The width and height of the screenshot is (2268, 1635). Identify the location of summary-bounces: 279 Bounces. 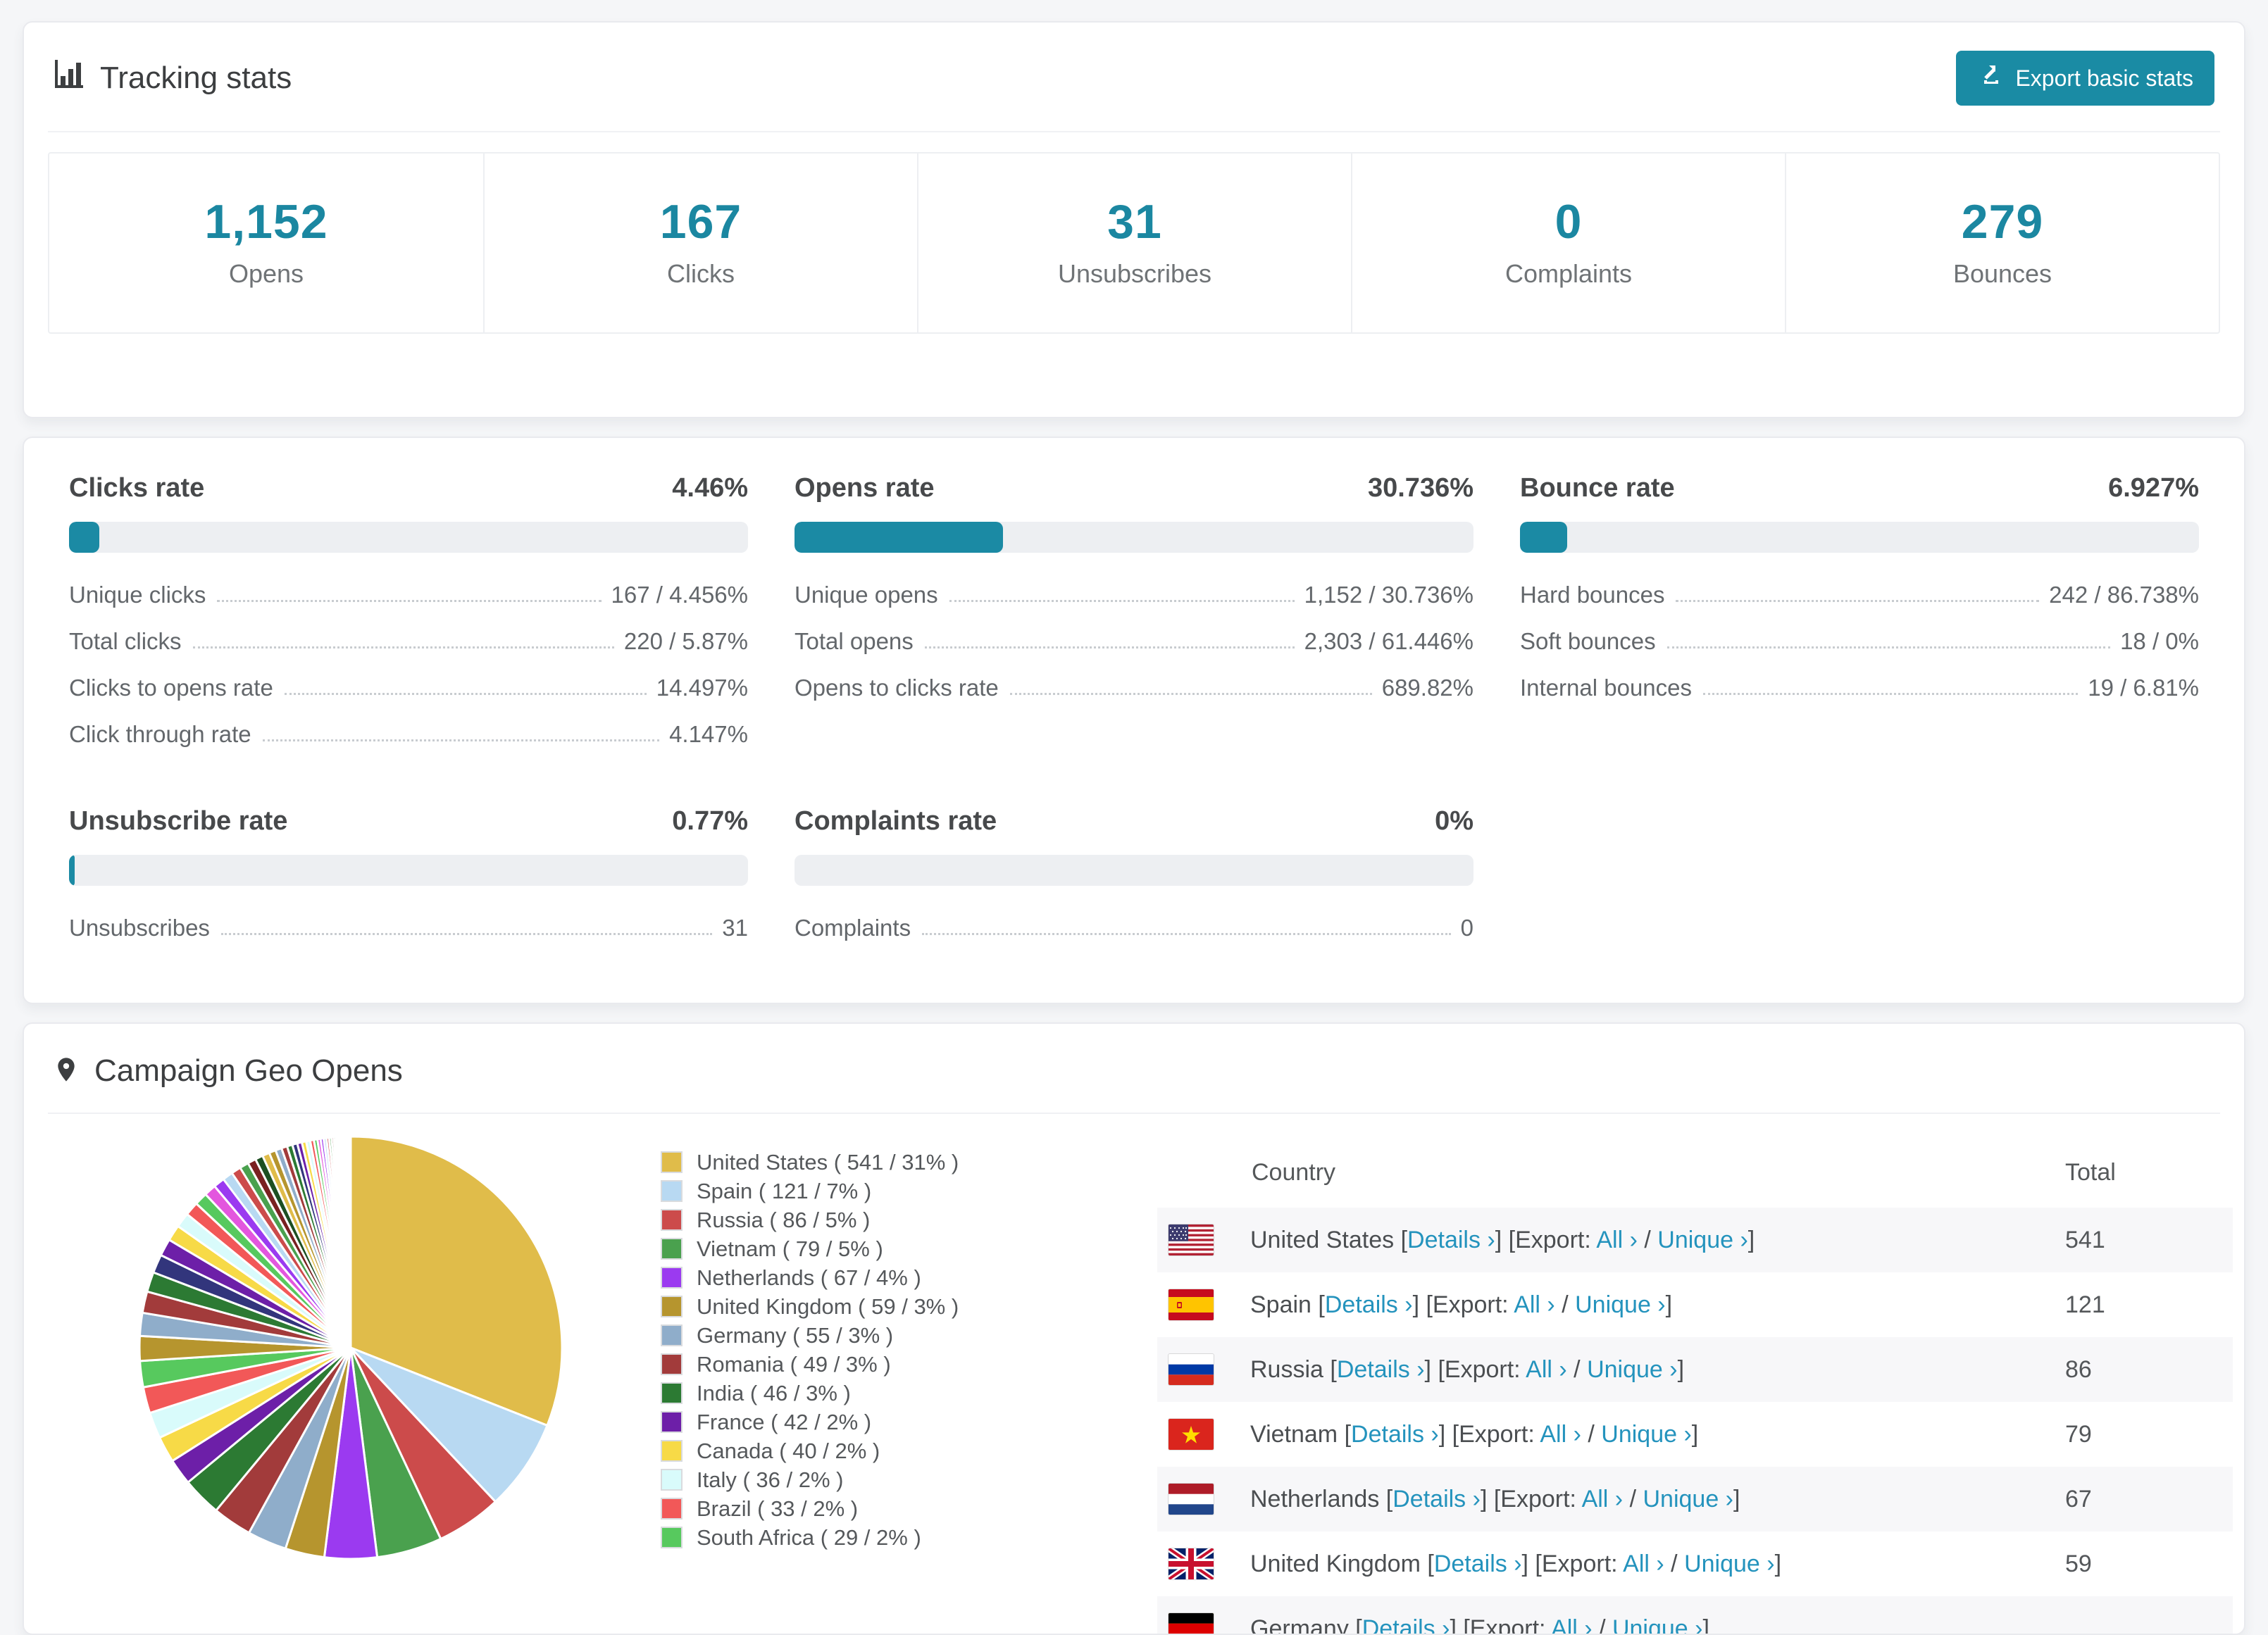
(2002, 243).